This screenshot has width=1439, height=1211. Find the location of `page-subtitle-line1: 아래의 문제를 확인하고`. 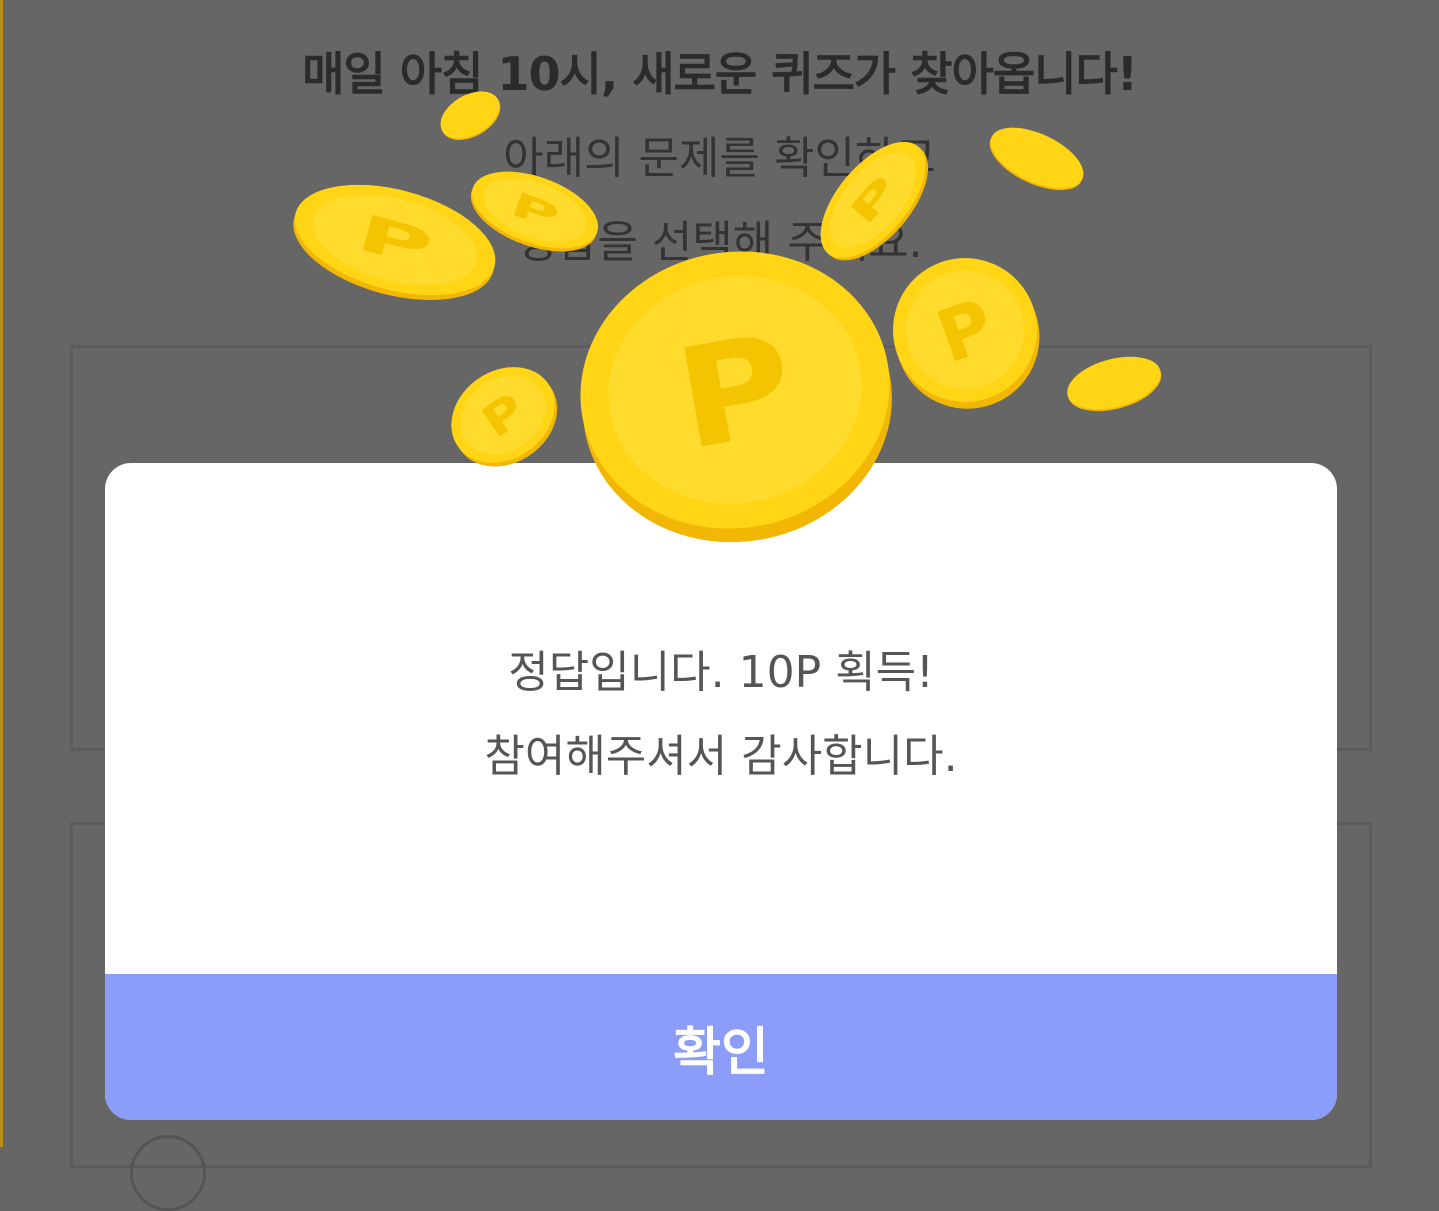

page-subtitle-line1: 아래의 문제를 확인하고 is located at coordinates (719, 158).